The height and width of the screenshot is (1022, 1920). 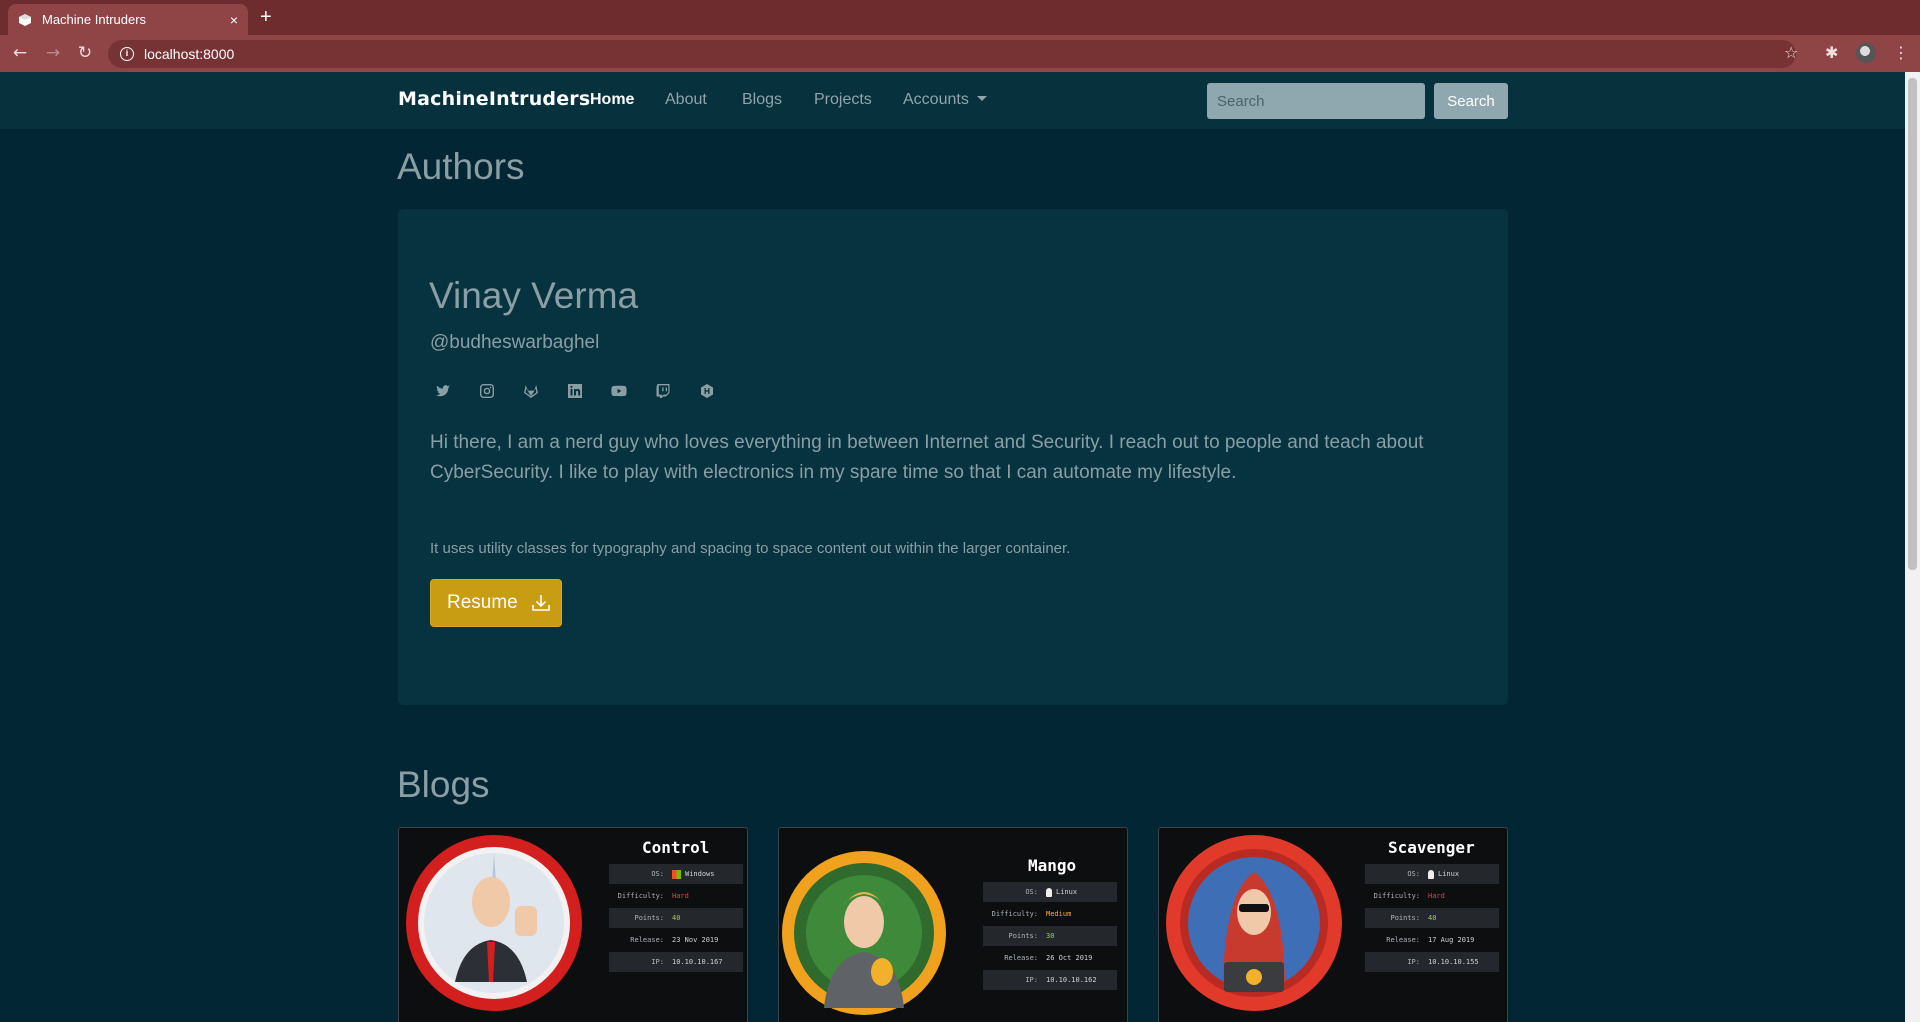 What do you see at coordinates (936, 99) in the screenshot?
I see `nav-accounts-label: Accounts` at bounding box center [936, 99].